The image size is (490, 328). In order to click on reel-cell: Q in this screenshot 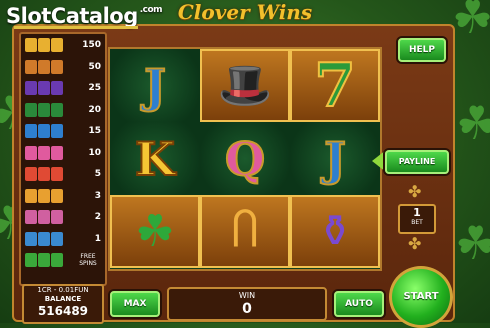, I will do `click(245, 158)`.